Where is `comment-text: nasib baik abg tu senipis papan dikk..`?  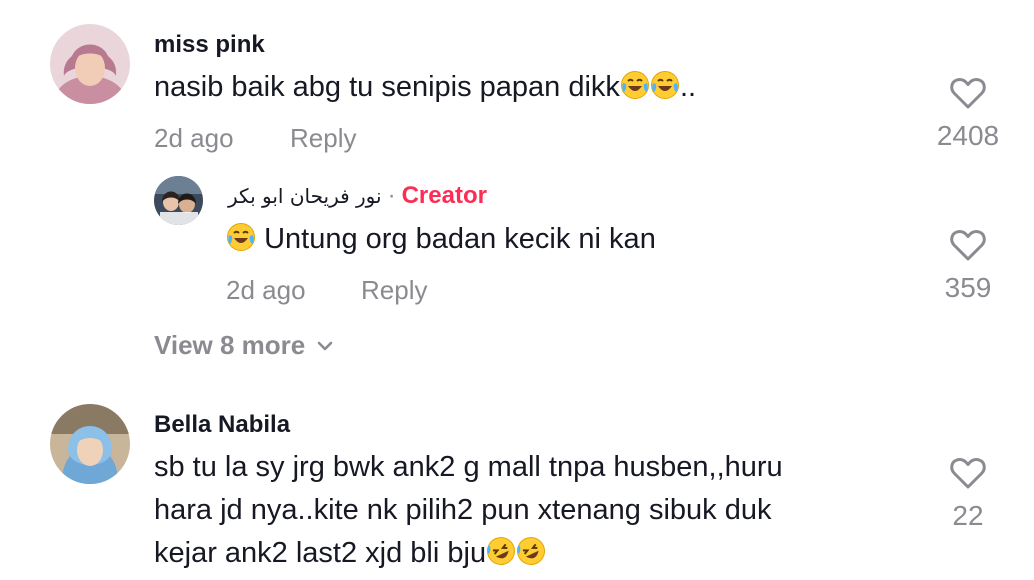 comment-text: nasib baik abg tu senipis papan dikk.. is located at coordinates (425, 89).